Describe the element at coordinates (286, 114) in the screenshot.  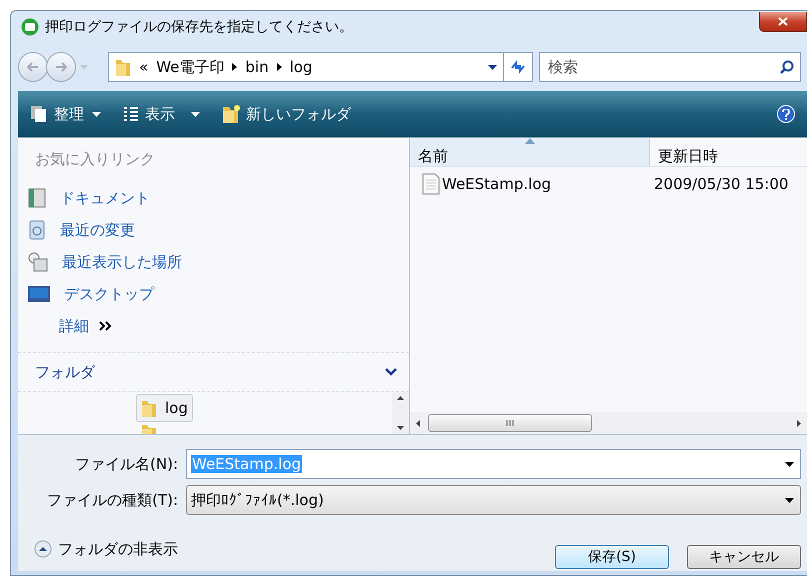
I see `toolbar-button: 新しいフォルダ` at that location.